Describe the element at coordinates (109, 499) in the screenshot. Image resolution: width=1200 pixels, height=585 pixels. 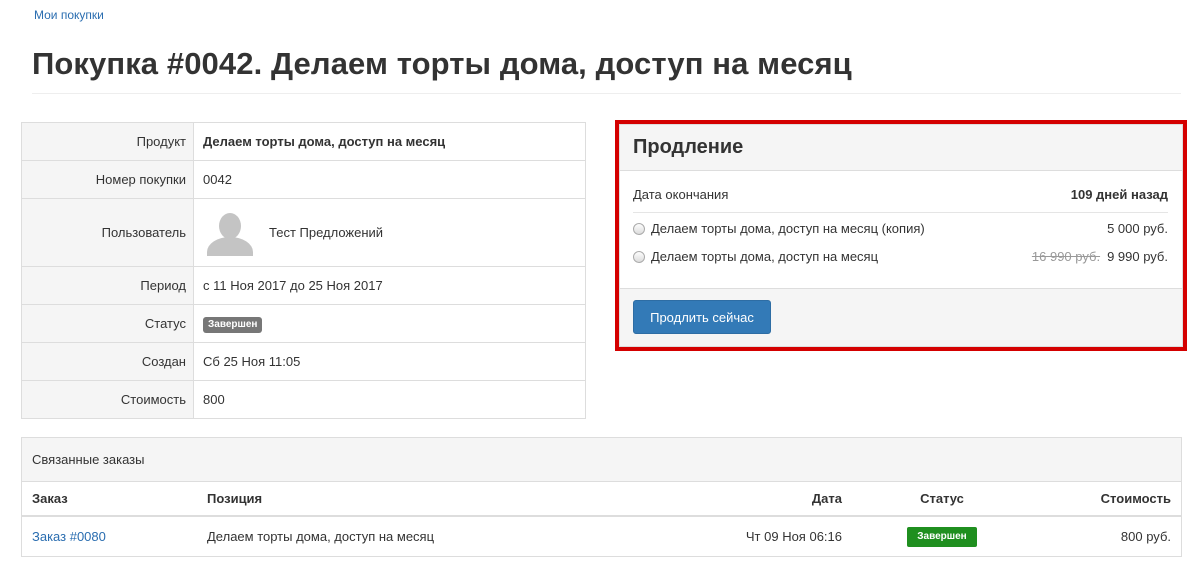
I see `column-header-order: Заказ` at that location.